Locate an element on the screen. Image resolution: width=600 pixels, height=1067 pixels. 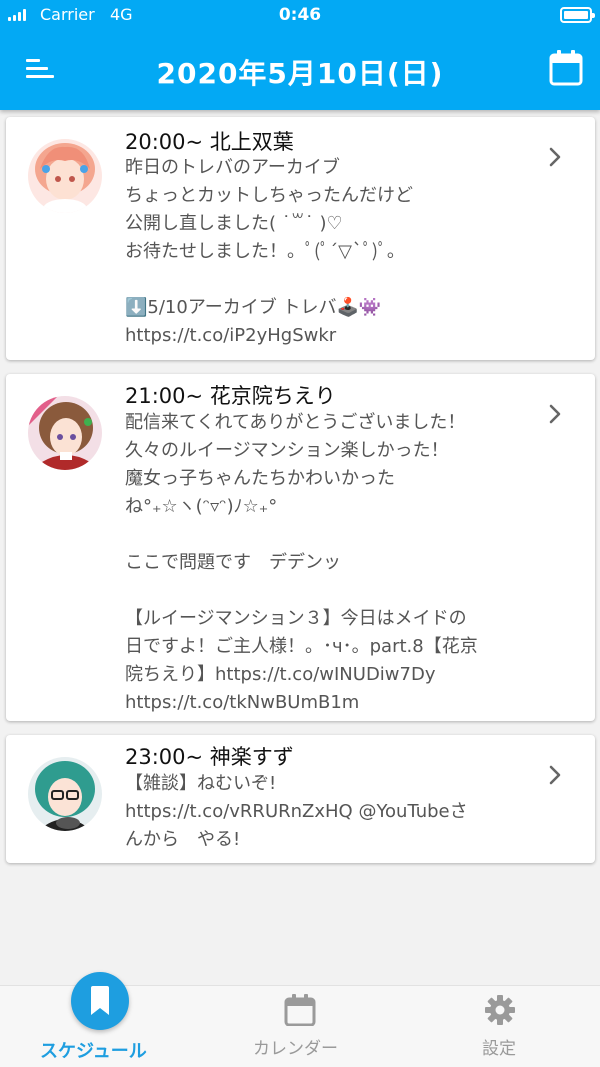
card-line: 昨日のトレバのアーカイブ is located at coordinates (232, 167).